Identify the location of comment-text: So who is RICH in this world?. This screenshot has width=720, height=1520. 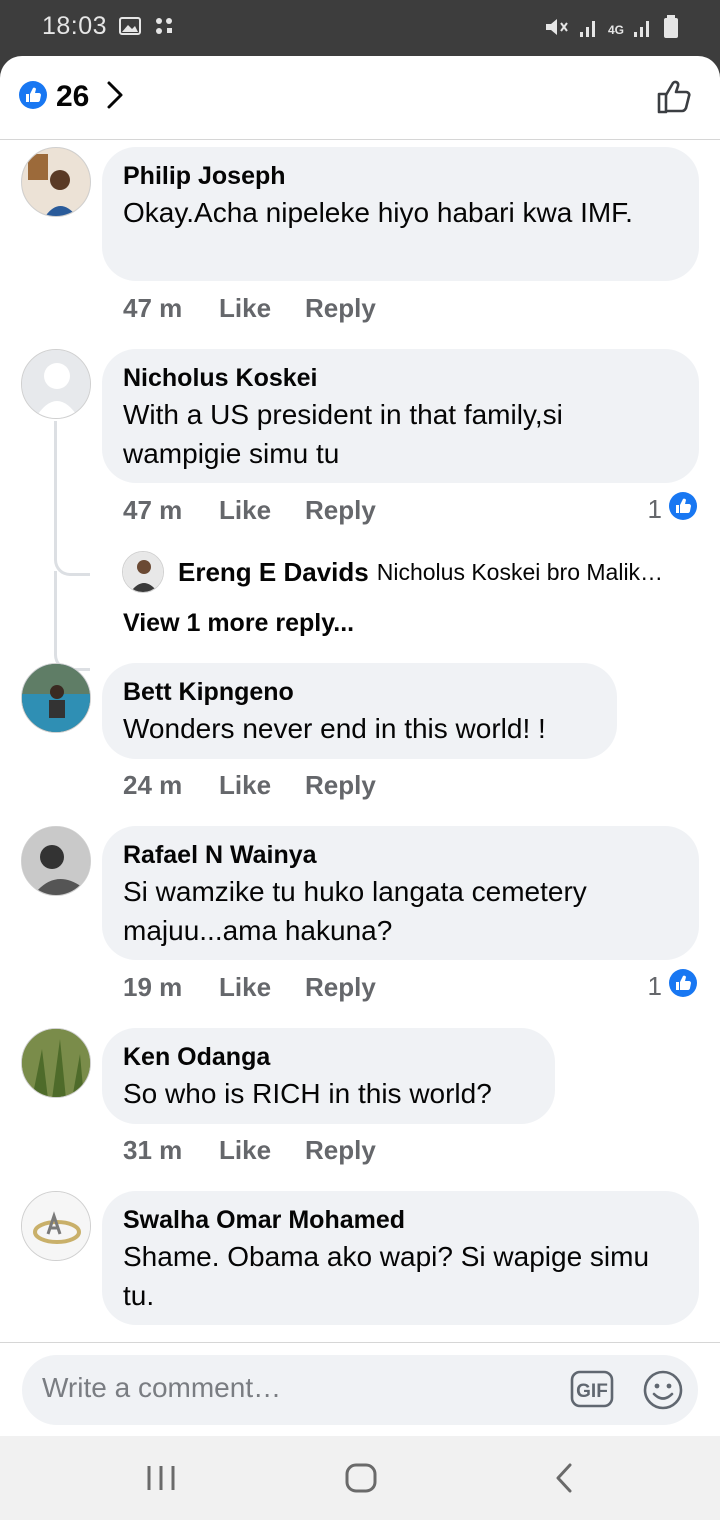
(307, 1093).